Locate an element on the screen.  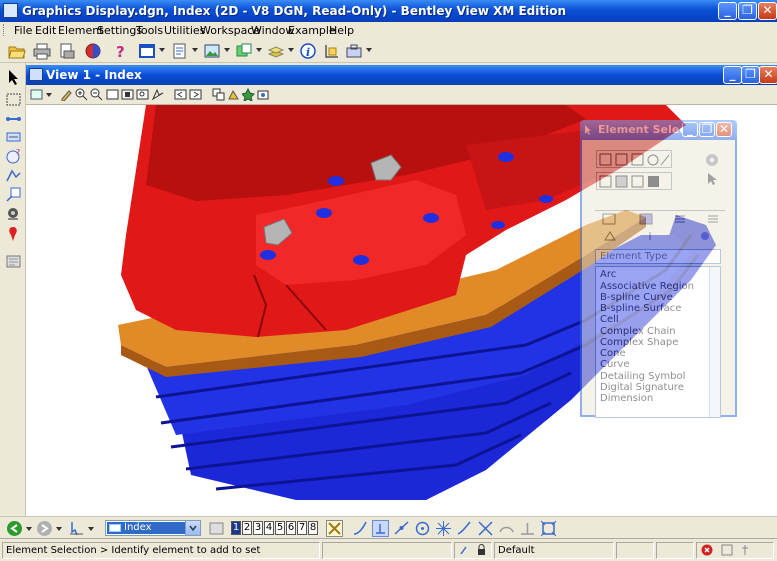
view-minimize-button: _ is located at coordinates (732, 75).